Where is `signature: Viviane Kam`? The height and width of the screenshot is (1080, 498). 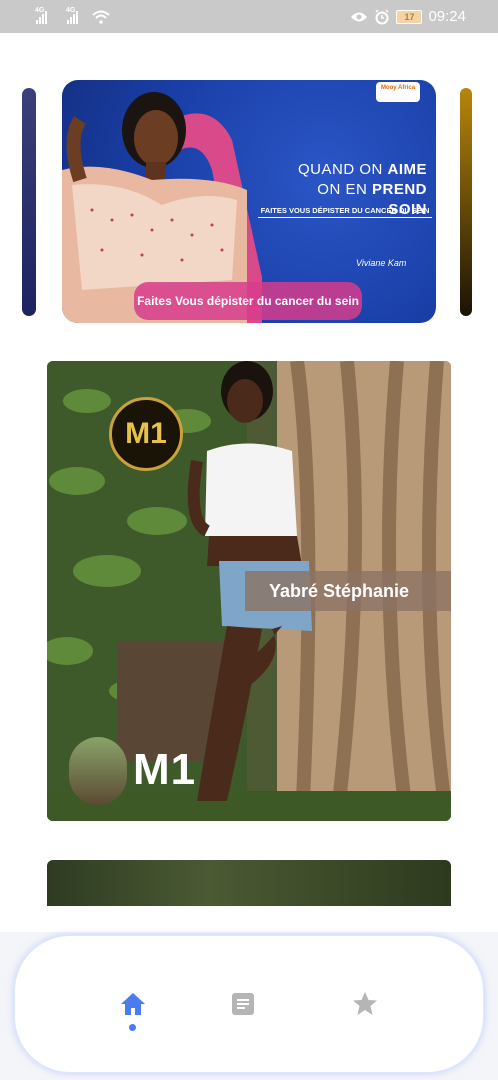
signature: Viviane Kam is located at coordinates (381, 263).